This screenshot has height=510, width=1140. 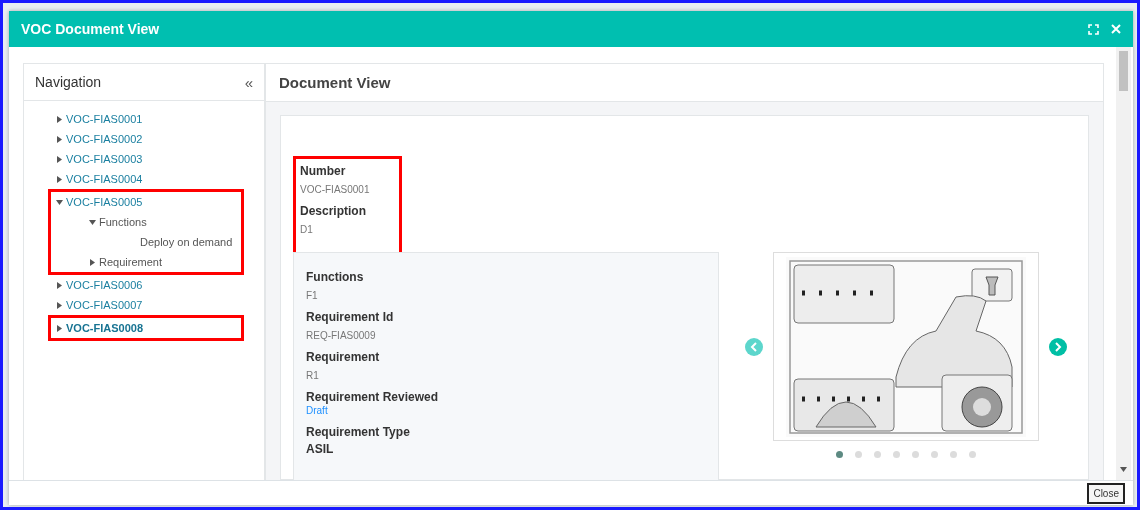 What do you see at coordinates (104, 159) in the screenshot?
I see `tree-item: VOC-FIAS0003` at bounding box center [104, 159].